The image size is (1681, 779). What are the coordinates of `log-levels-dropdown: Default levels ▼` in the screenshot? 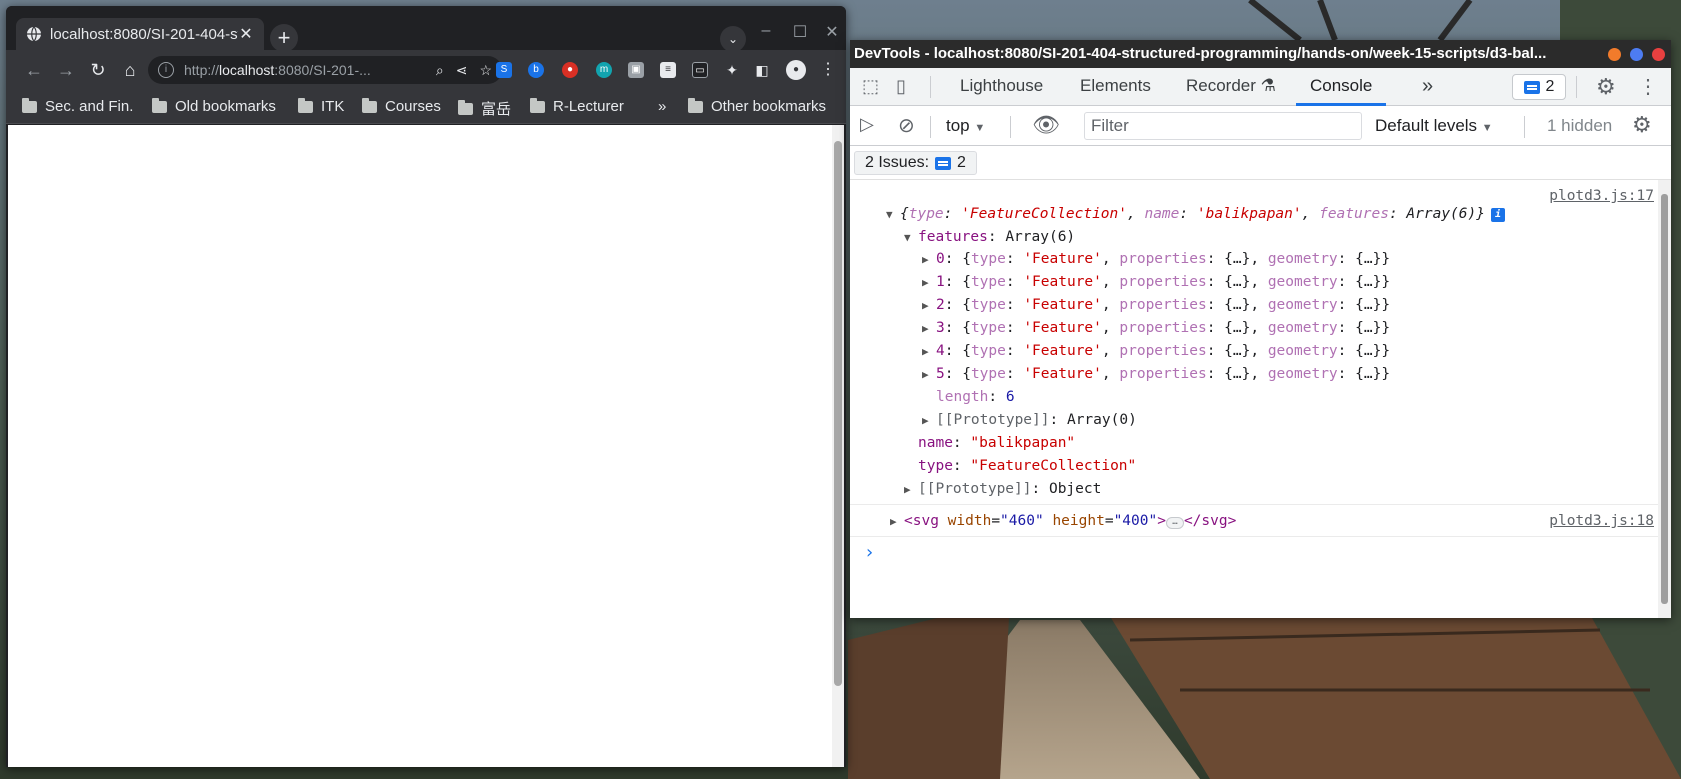 It's located at (1434, 126).